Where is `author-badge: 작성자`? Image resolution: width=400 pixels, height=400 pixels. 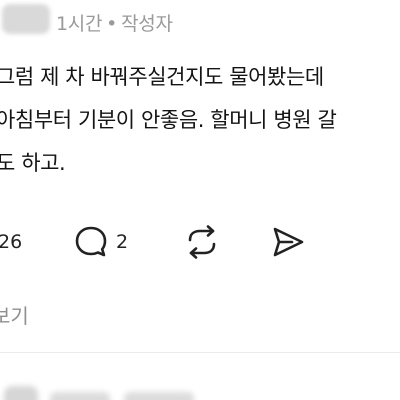
author-badge: 작성자 is located at coordinates (147, 24).